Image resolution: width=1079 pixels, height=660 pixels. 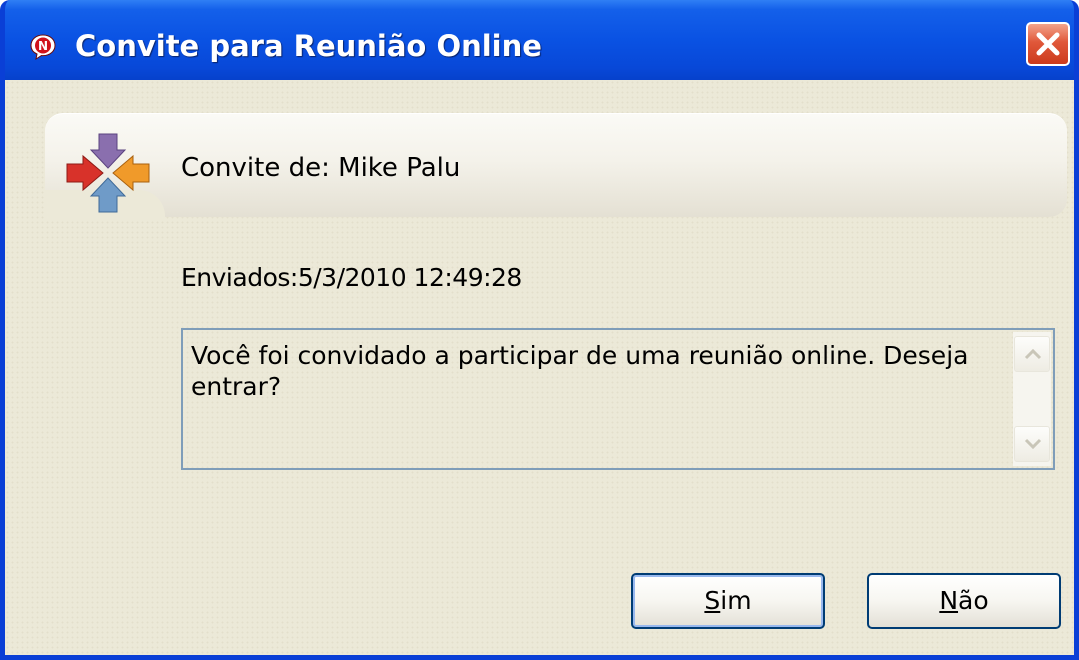 I want to click on invite-from-text: Convite de: Mike Palu, so click(x=320, y=168).